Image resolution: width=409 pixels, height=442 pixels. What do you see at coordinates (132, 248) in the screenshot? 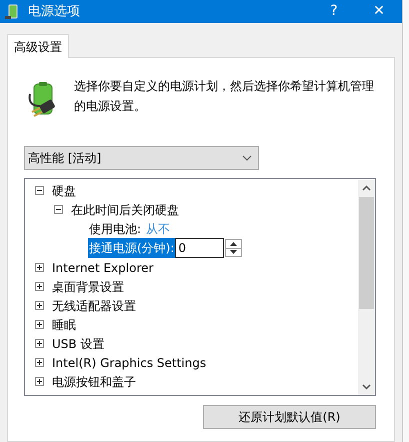
I see `setting-label: 接通电源(分钟):` at bounding box center [132, 248].